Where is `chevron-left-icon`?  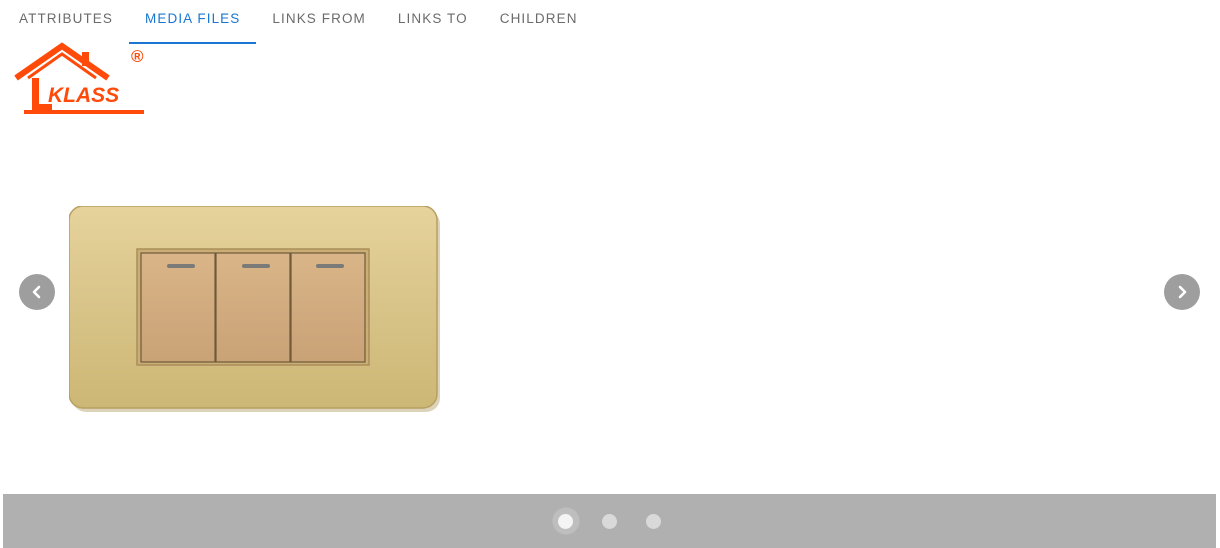 chevron-left-icon is located at coordinates (36, 292).